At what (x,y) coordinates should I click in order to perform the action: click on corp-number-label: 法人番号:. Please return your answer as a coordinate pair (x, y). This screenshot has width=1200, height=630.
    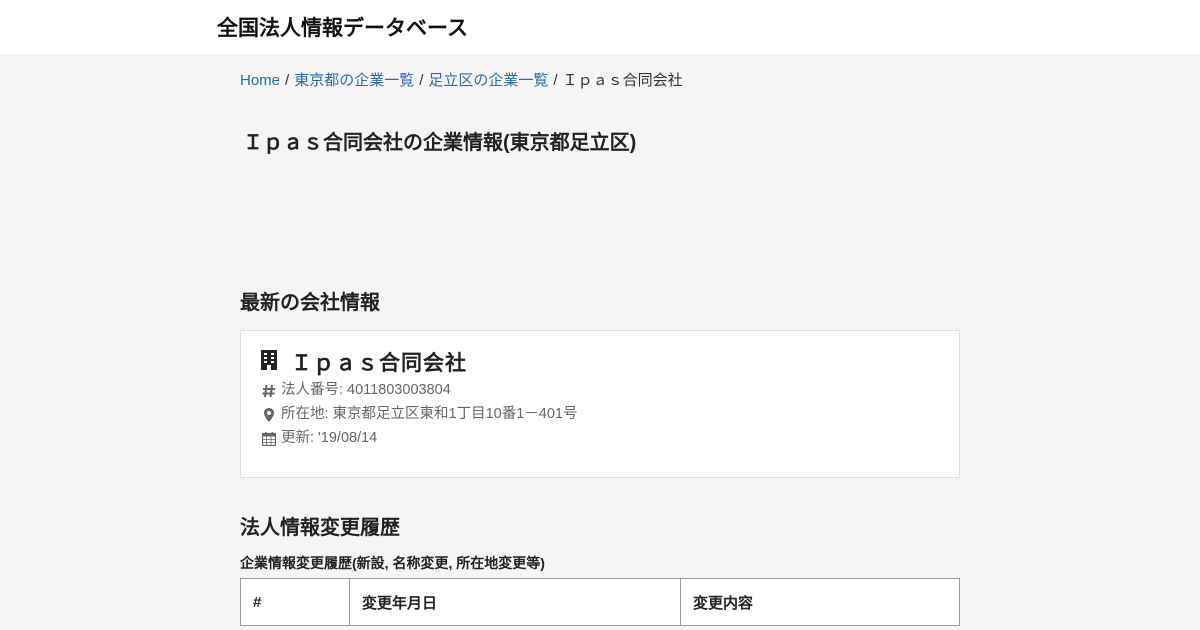
    Looking at the image, I should click on (312, 390).